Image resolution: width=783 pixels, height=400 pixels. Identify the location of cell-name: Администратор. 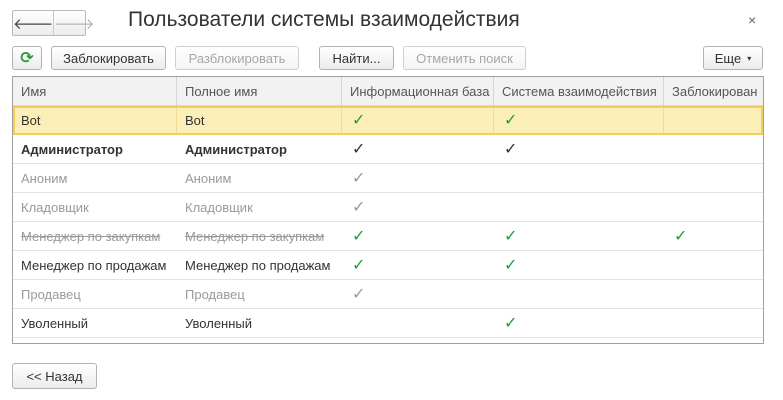
(72, 149).